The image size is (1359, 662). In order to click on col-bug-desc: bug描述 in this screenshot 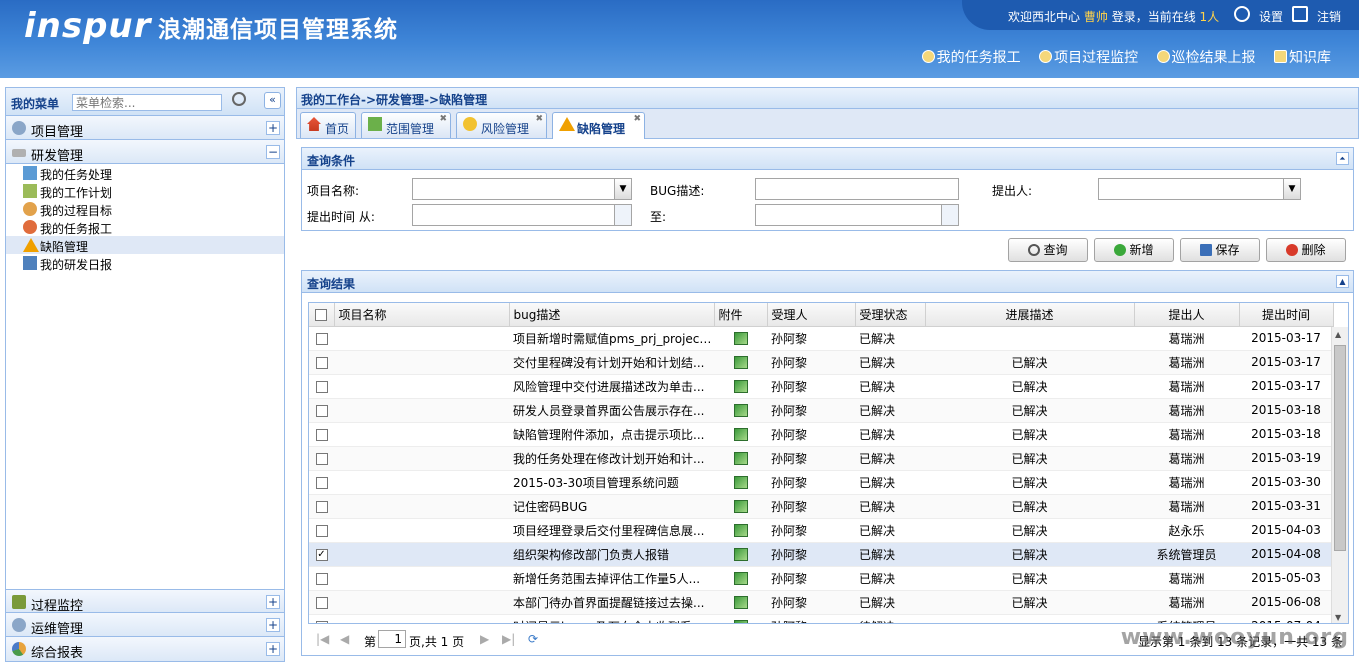, I will do `click(612, 315)`.